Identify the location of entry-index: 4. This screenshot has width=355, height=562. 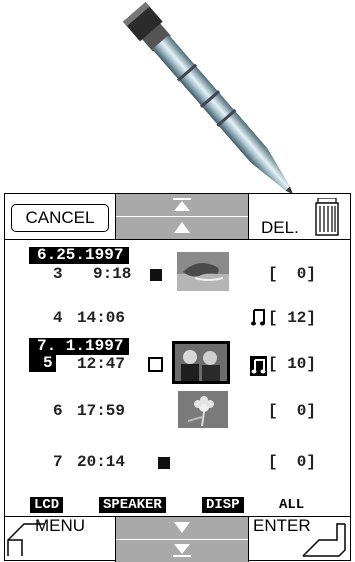
(58, 318).